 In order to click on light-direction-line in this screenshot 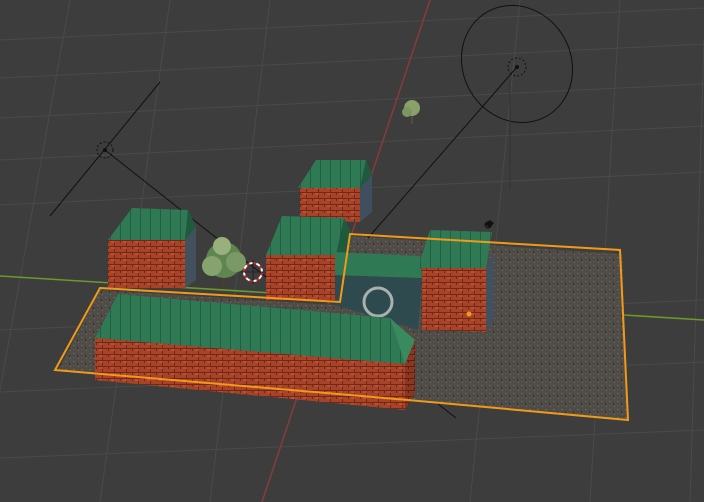, I will do `click(447, 411)`.